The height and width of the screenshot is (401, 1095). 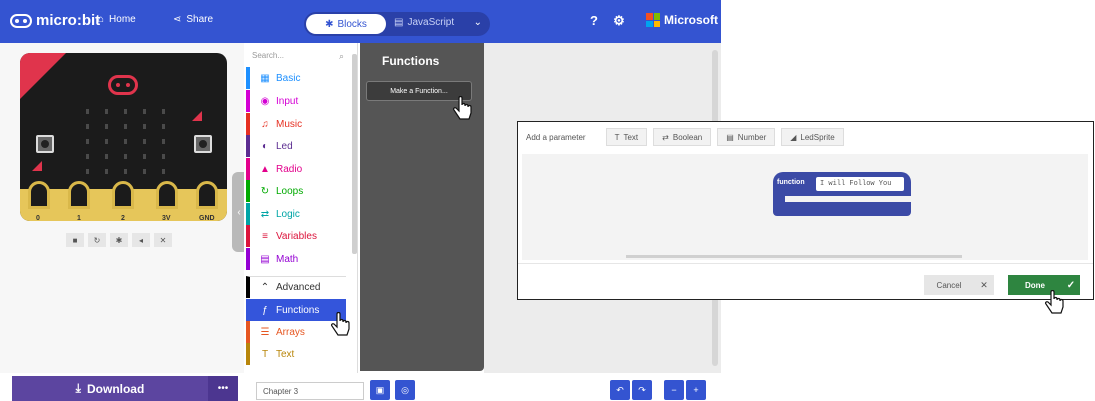 I want to click on flyout-title: Functions, so click(x=411, y=61).